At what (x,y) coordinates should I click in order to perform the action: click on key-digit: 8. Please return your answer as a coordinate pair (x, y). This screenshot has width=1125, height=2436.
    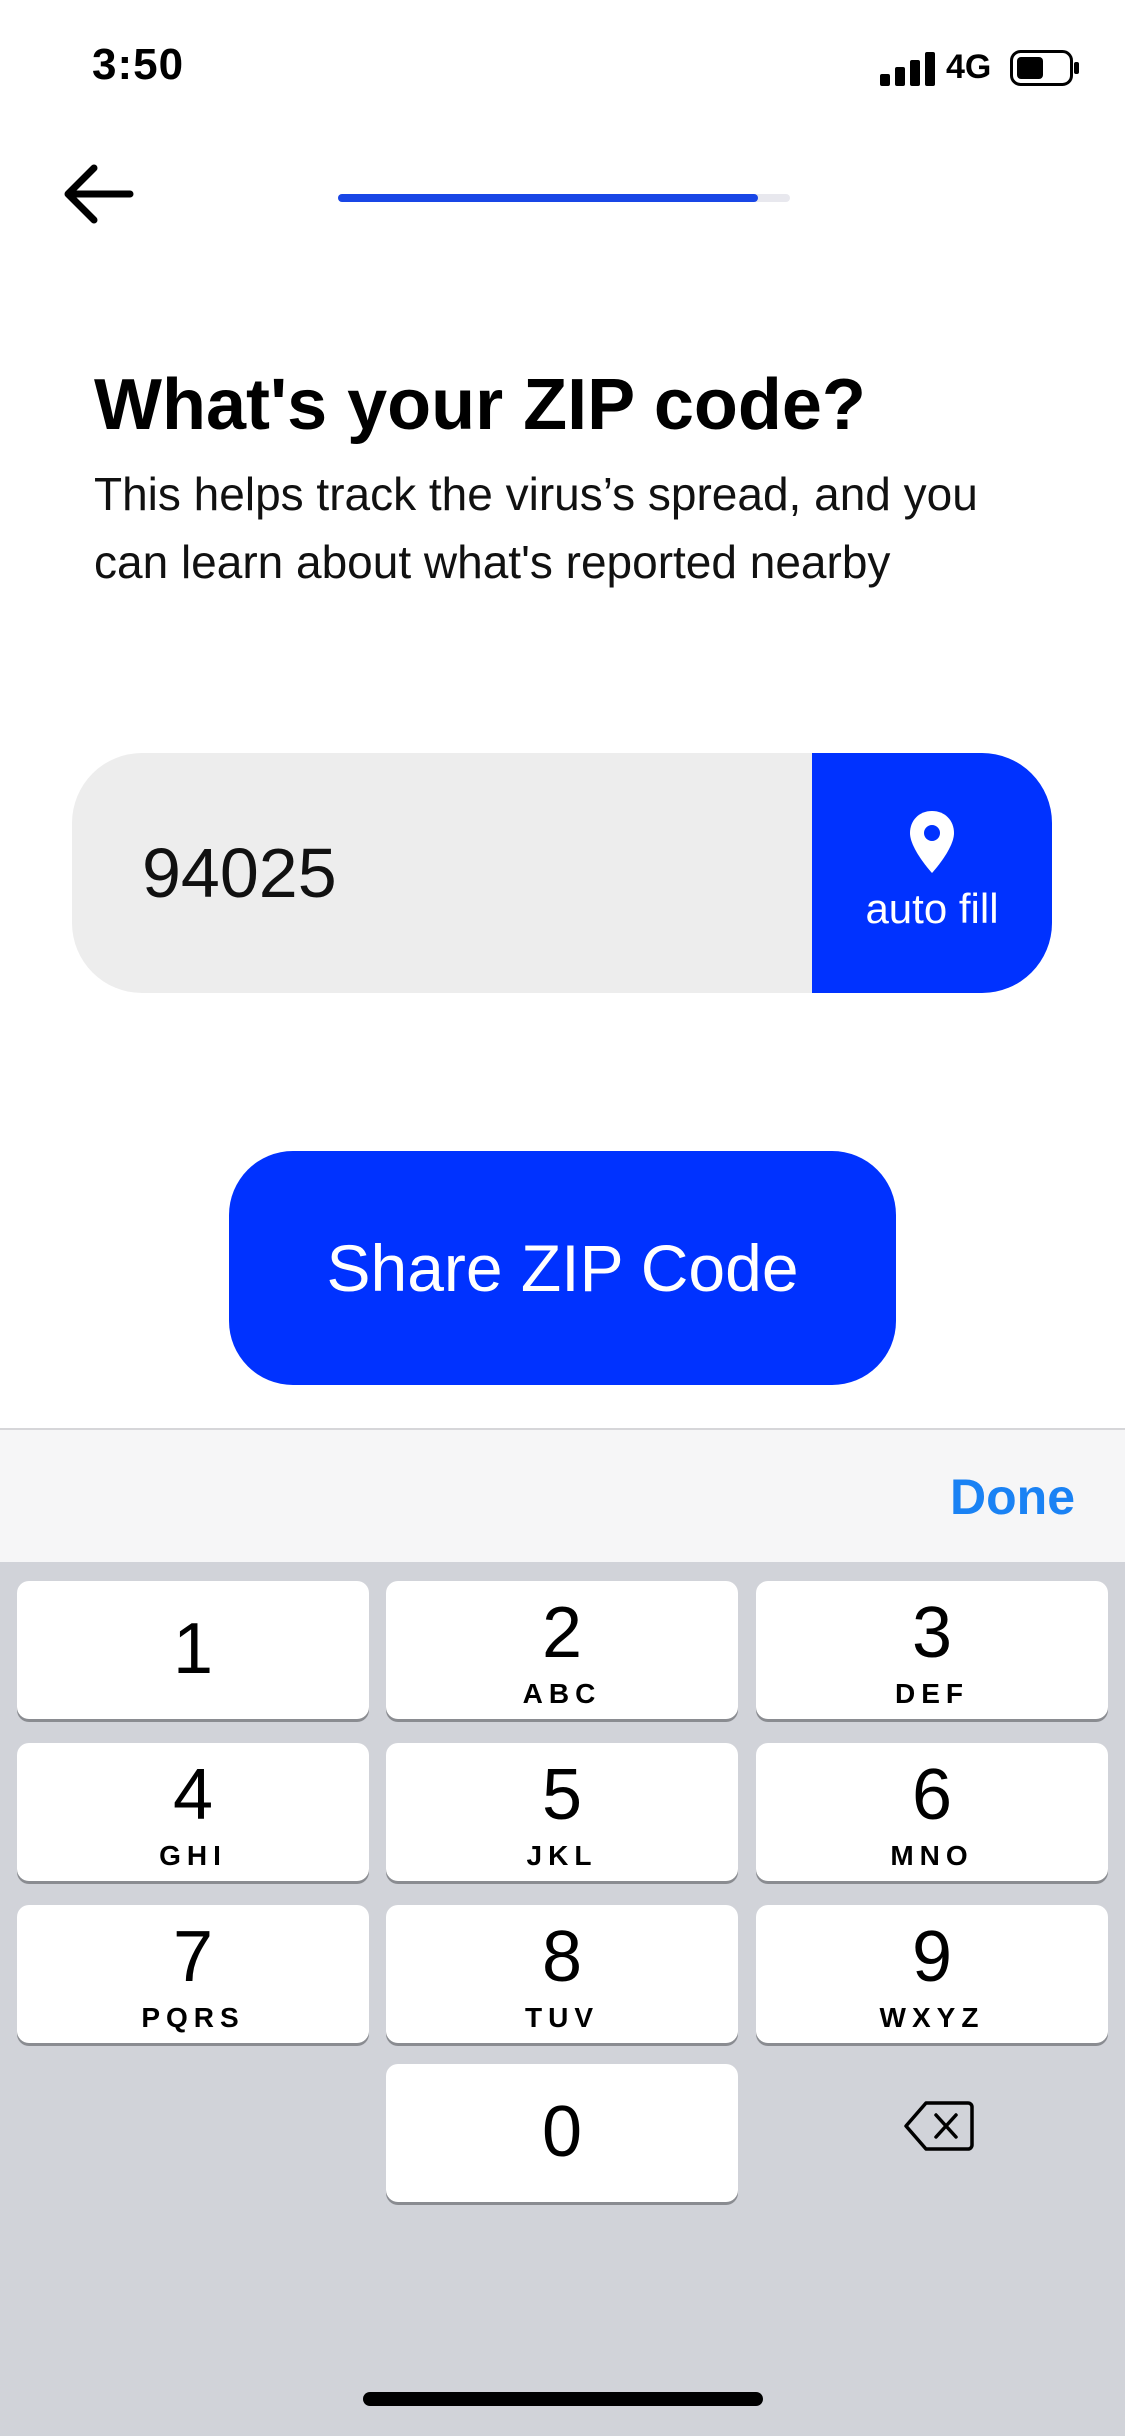
    Looking at the image, I should click on (562, 1957).